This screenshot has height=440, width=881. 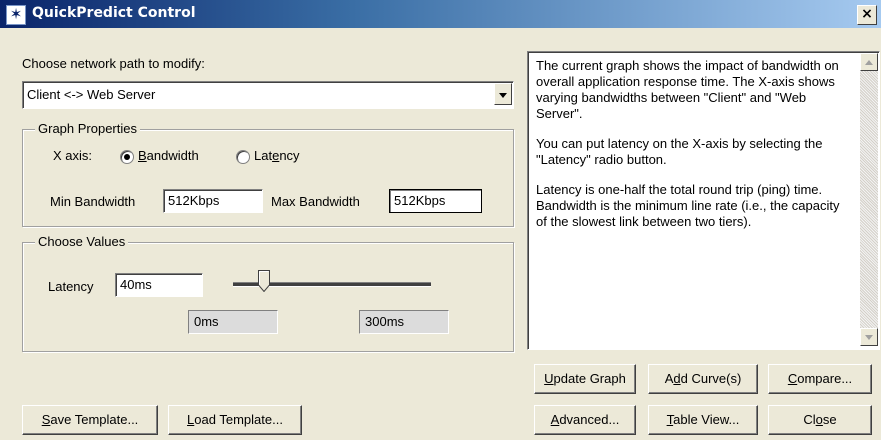 What do you see at coordinates (87, 128) in the screenshot?
I see `graph-properties-title: Graph Properties` at bounding box center [87, 128].